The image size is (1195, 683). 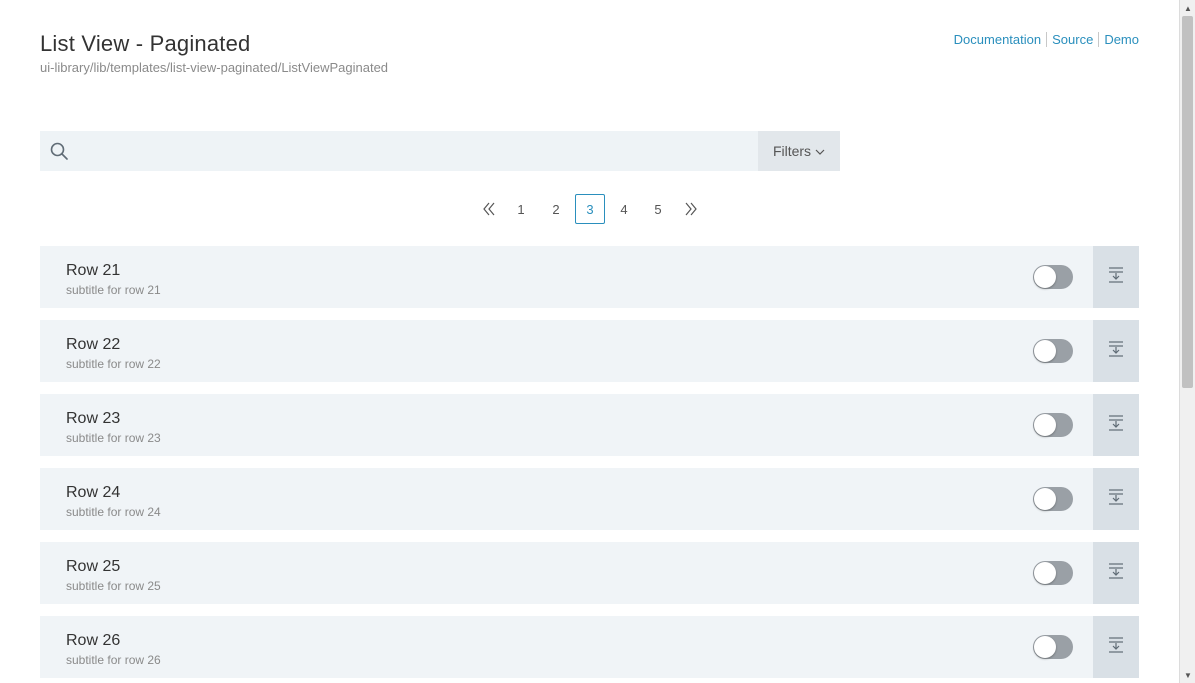 What do you see at coordinates (418, 151) in the screenshot?
I see `search-input` at bounding box center [418, 151].